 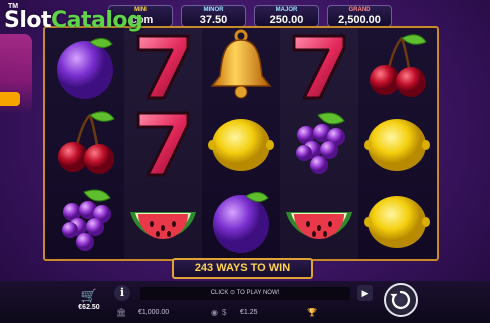 I want to click on watermark-catalog: Catalog, so click(x=97, y=20).